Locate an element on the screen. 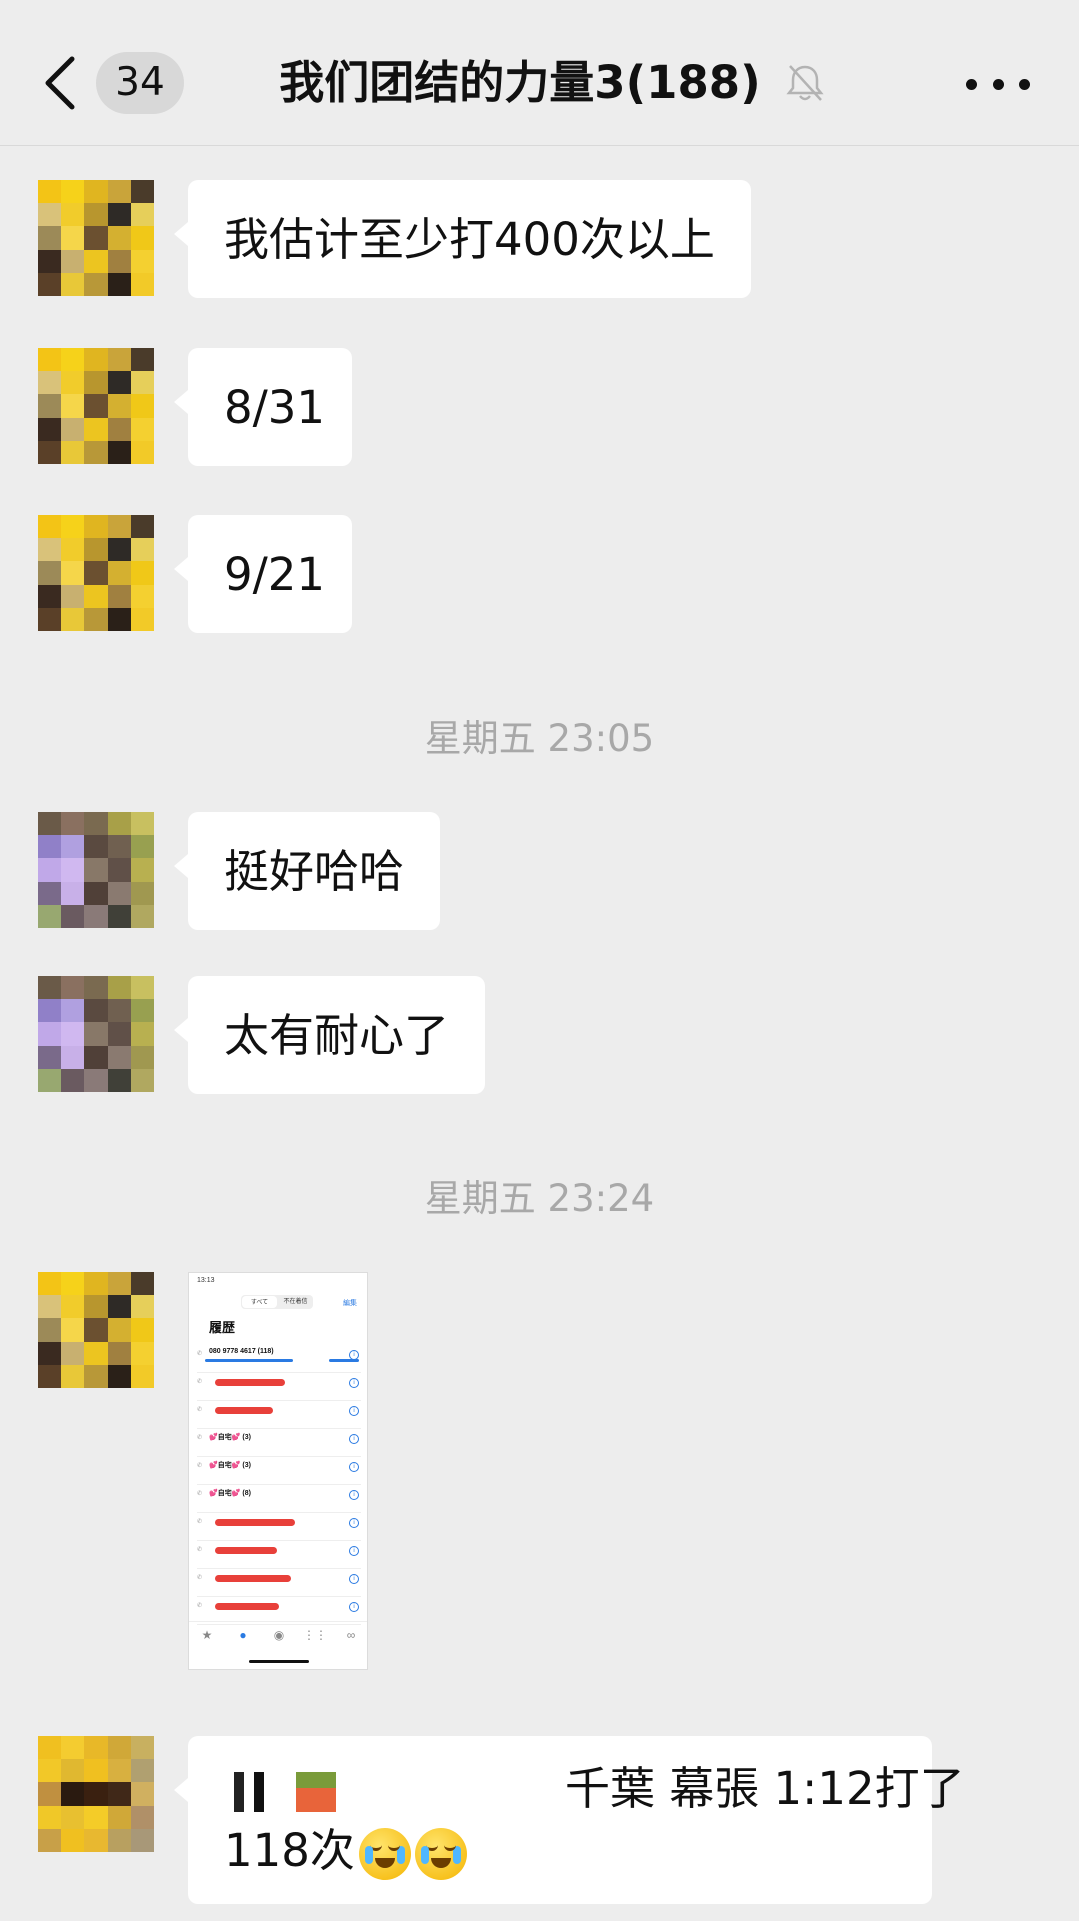 The height and width of the screenshot is (1921, 1079). message-line: 千葉 幕張 1:12打了 is located at coordinates (594, 1789).